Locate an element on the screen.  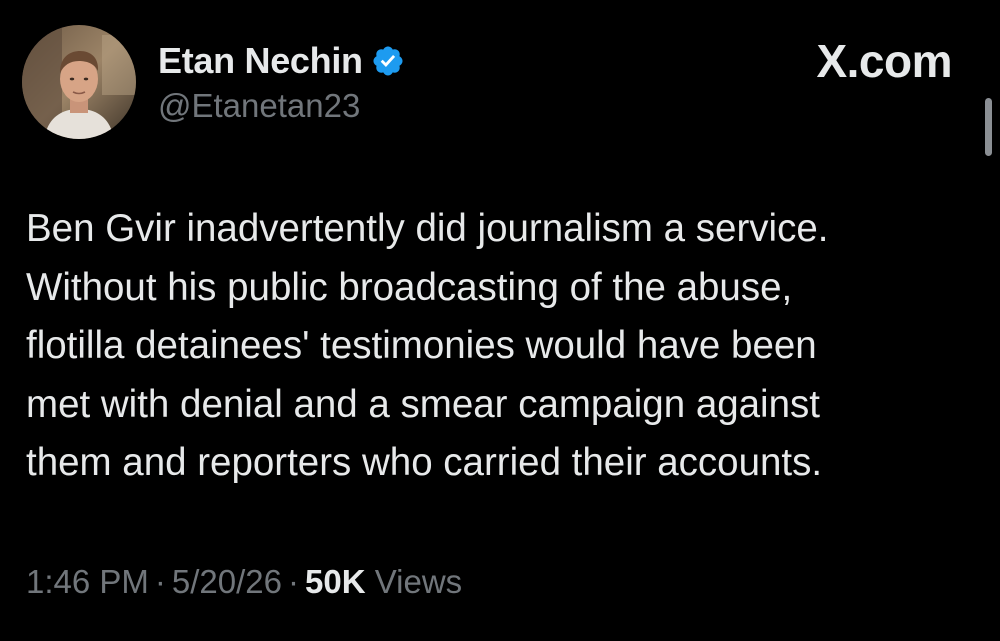
views-count: 50K is located at coordinates (335, 581).